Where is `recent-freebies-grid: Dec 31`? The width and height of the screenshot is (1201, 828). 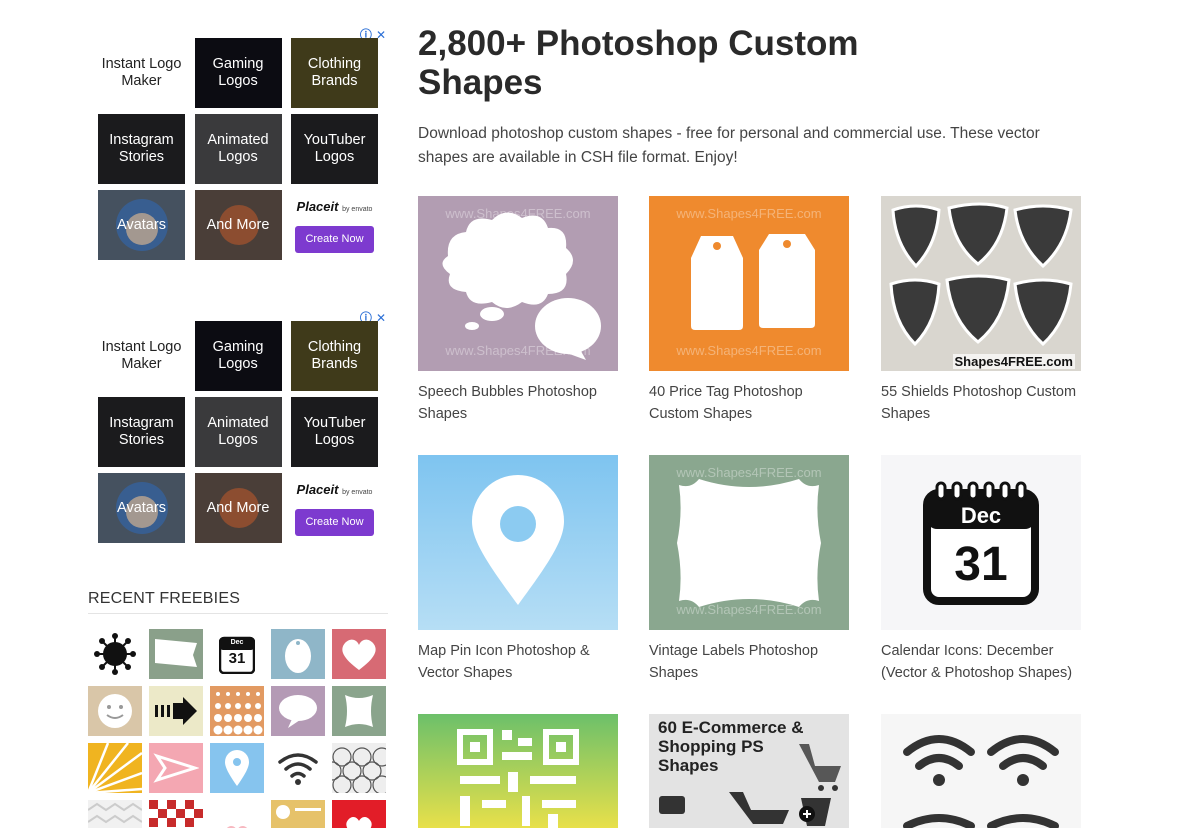 recent-freebies-grid: Dec 31 is located at coordinates (237, 728).